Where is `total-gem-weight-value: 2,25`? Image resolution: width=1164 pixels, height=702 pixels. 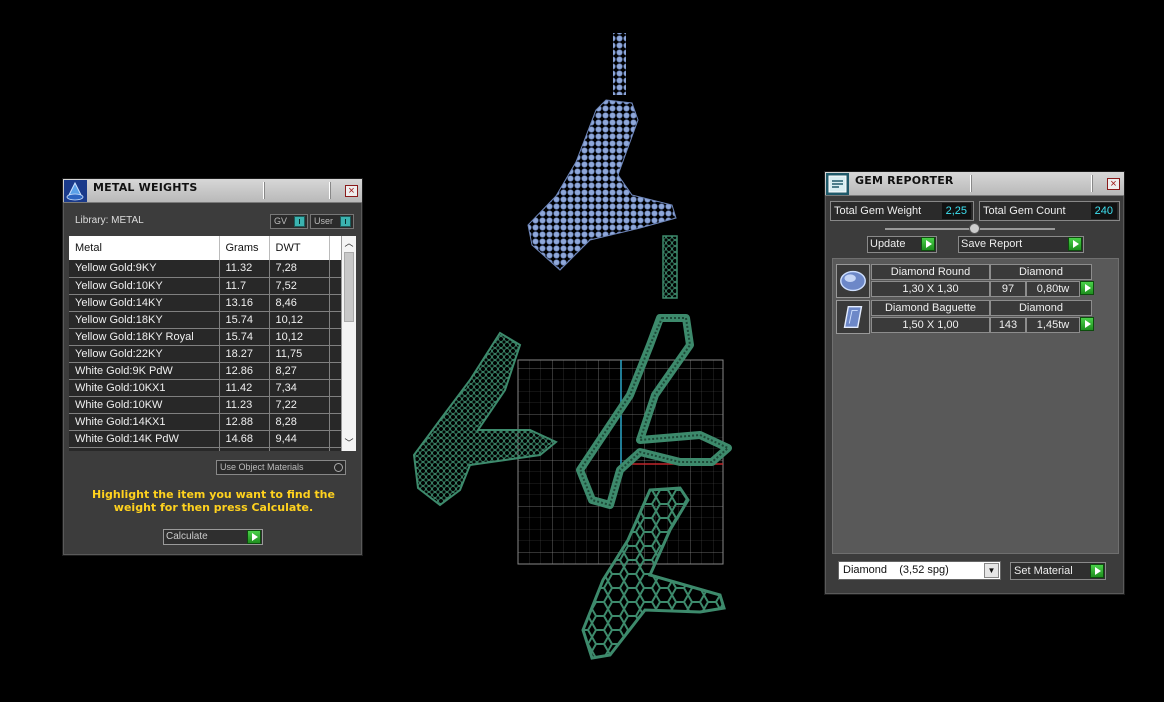
total-gem-weight-value: 2,25 is located at coordinates (956, 211).